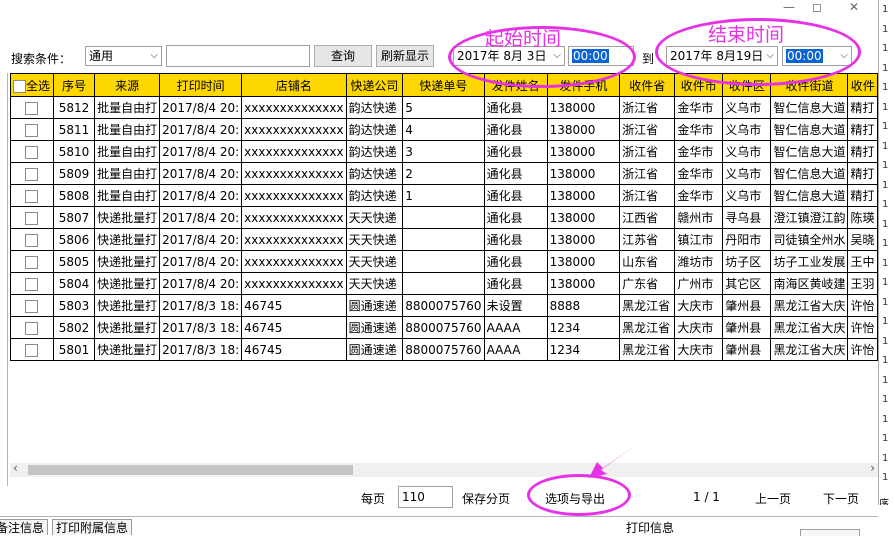  I want to click on save-paging-button: 保存分页, so click(486, 498).